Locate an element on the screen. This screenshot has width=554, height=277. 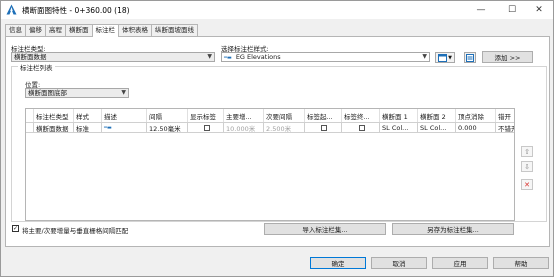
band-list-title: 标注栏列表 is located at coordinates (36, 67).